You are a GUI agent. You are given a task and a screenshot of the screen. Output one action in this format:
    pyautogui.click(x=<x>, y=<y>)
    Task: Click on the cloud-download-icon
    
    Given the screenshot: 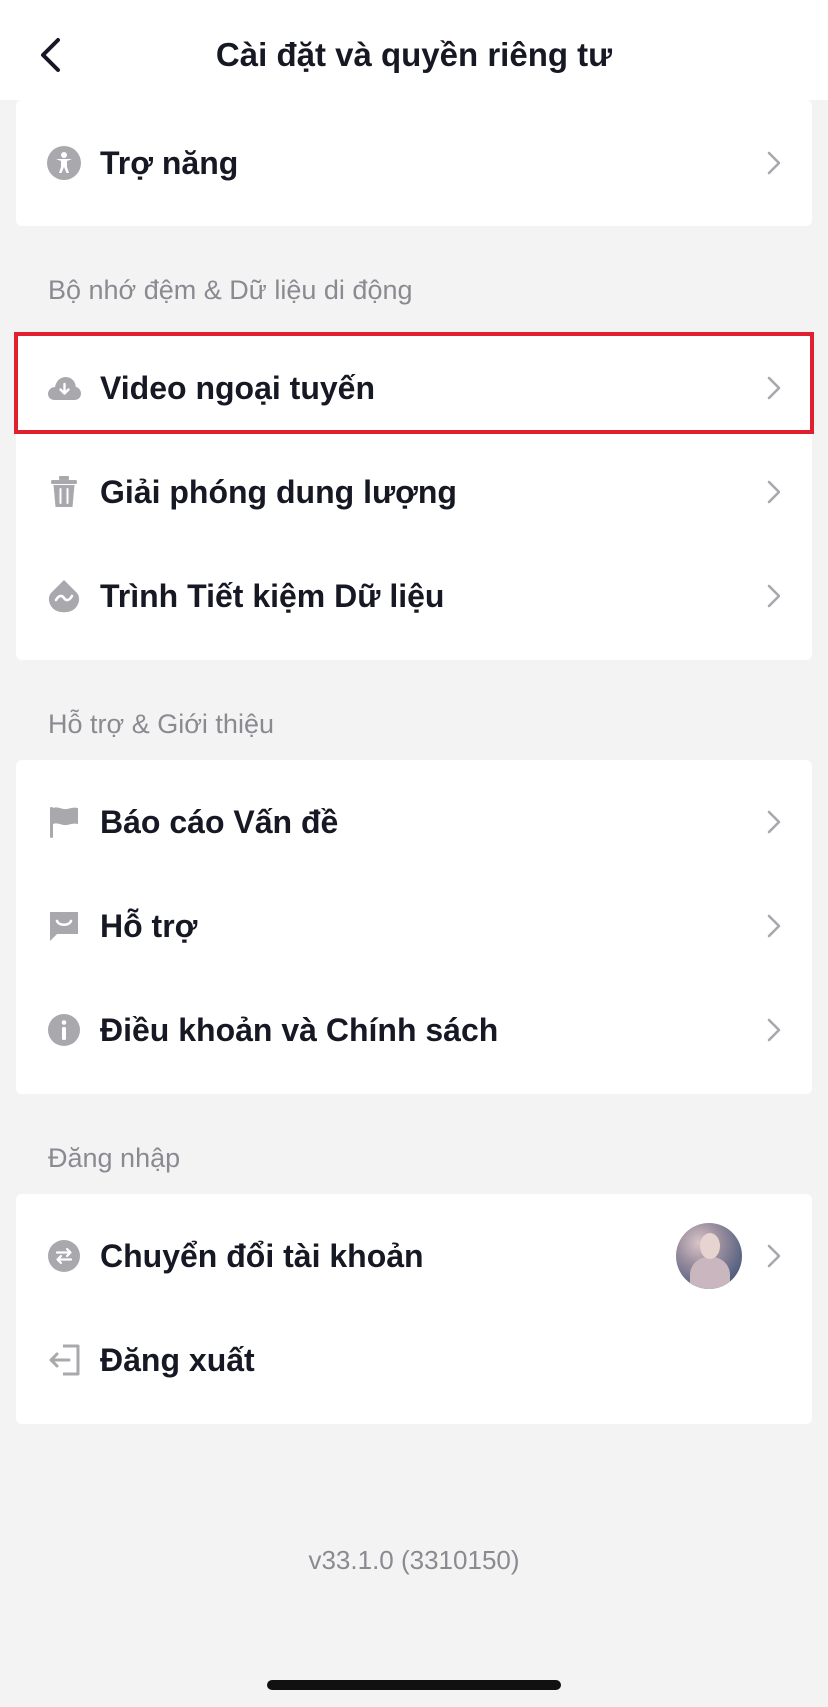 What is the action you would take?
    pyautogui.click(x=64, y=388)
    